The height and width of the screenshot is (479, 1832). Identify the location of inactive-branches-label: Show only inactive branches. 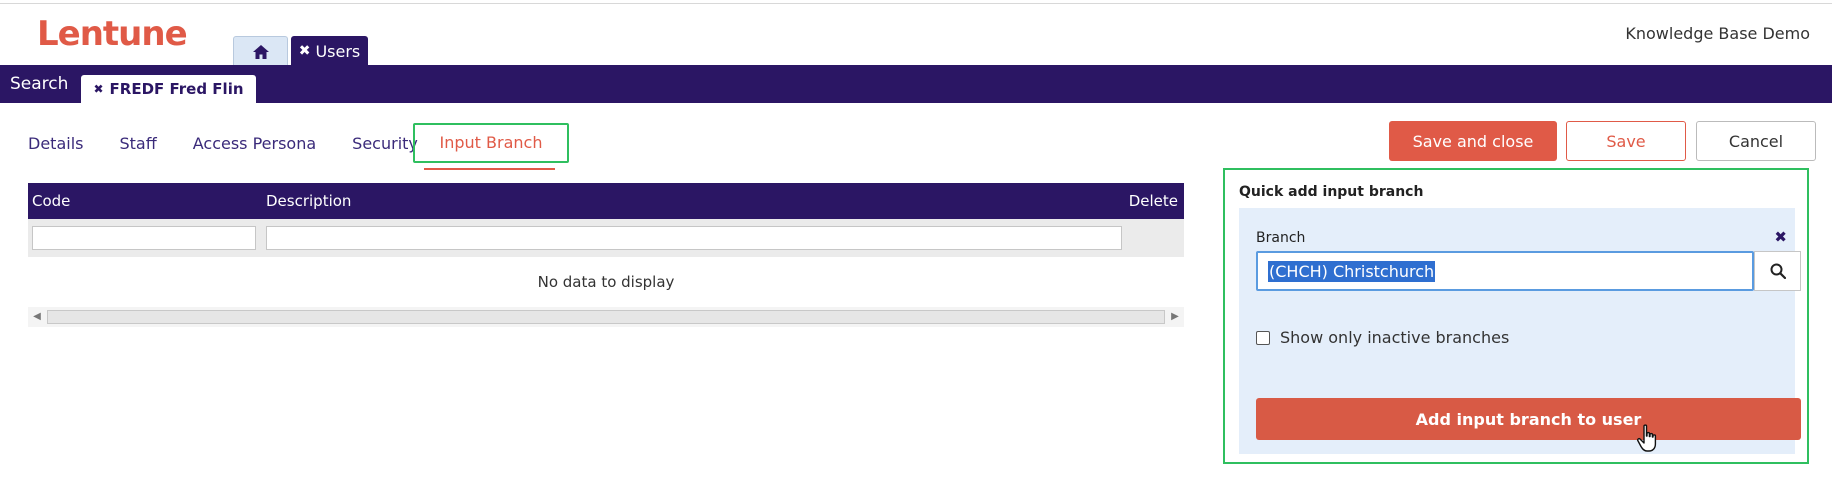
(1395, 337).